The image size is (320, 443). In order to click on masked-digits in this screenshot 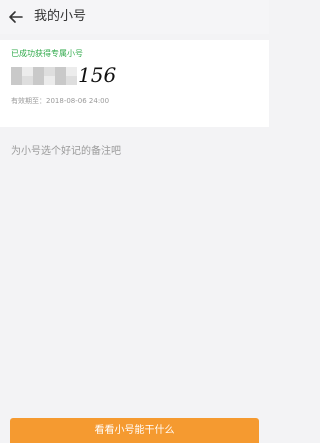, I will do `click(44, 76)`.